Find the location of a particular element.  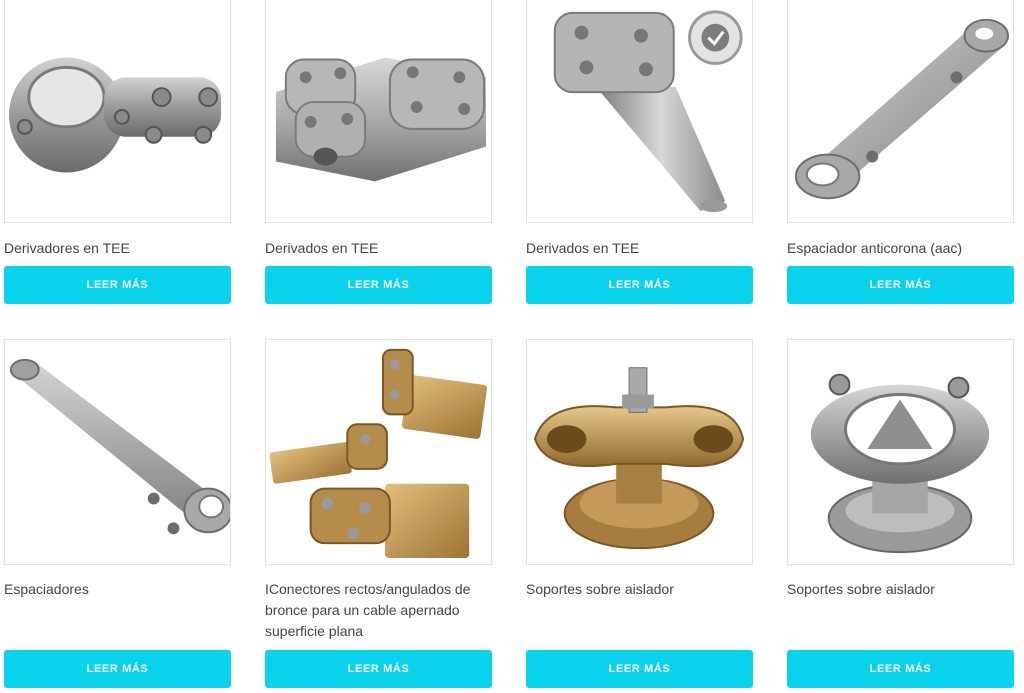

product-title: Espaciadores is located at coordinates (117, 589).